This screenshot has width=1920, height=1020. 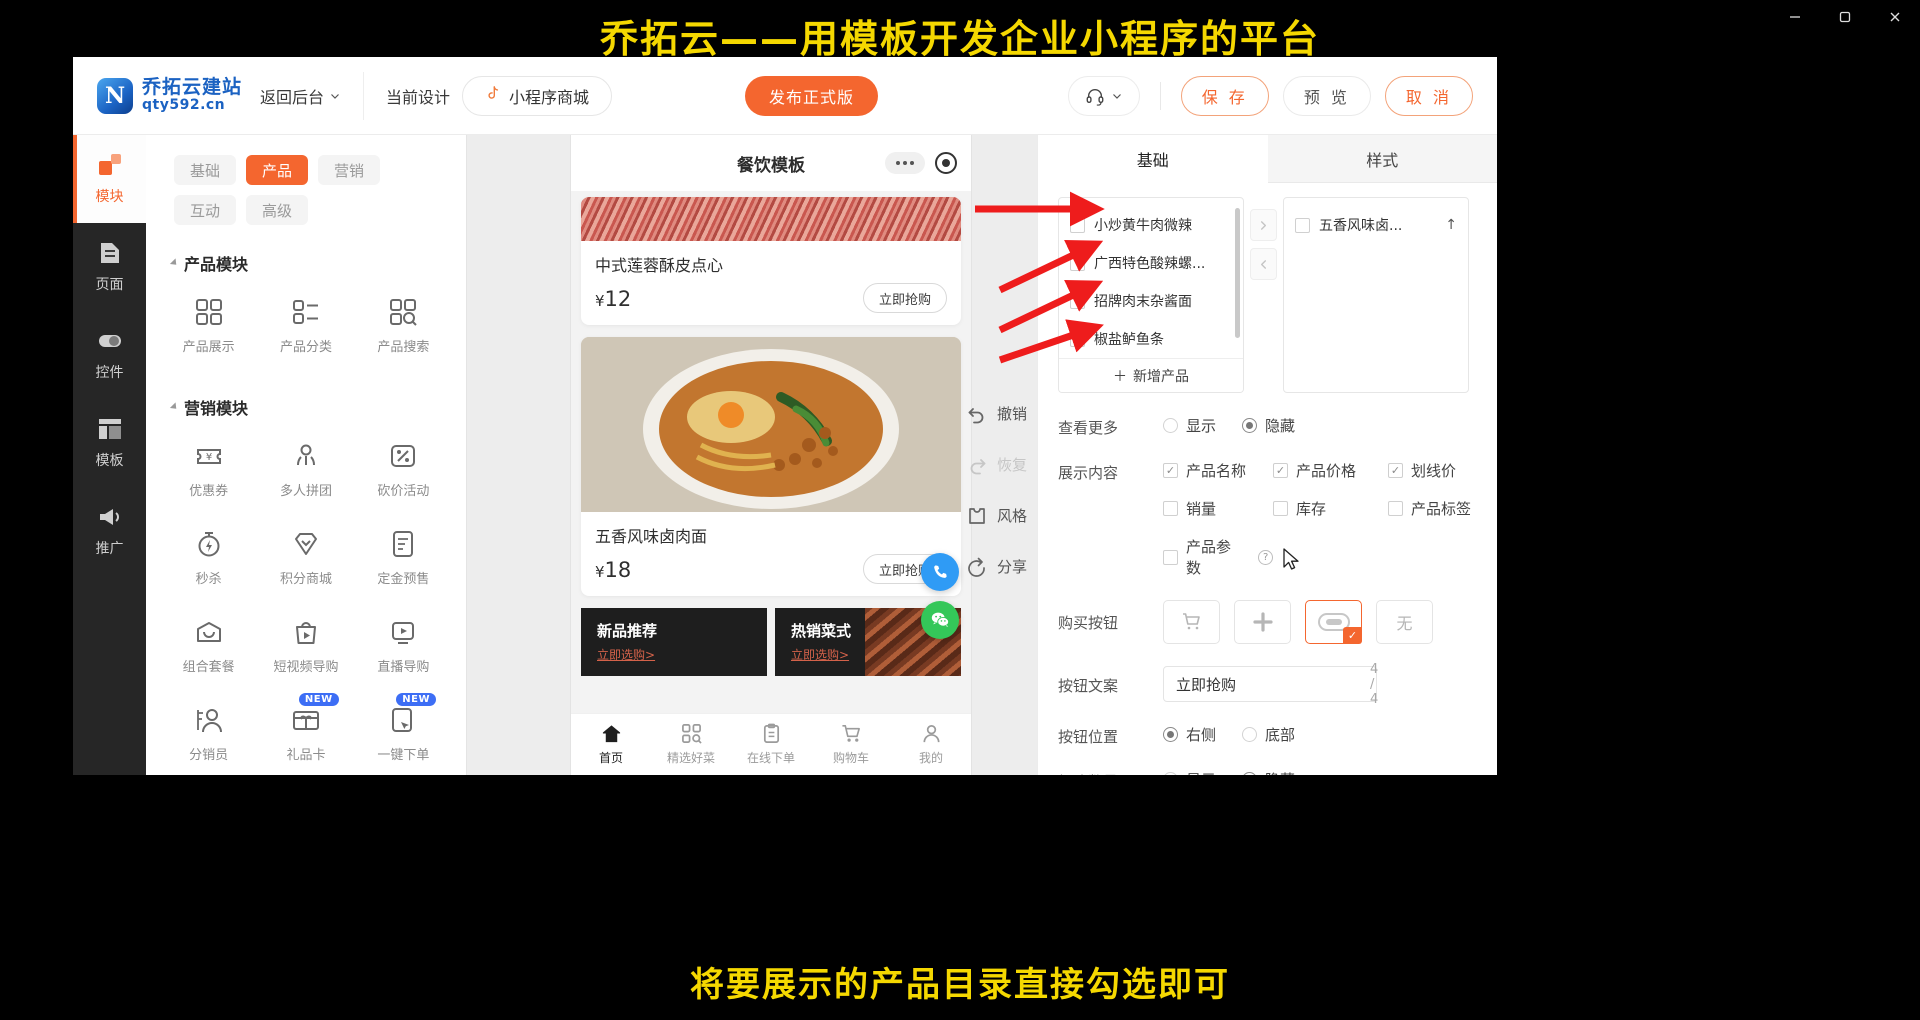 What do you see at coordinates (1189, 734) in the screenshot?
I see `radio-position-right: 右侧` at bounding box center [1189, 734].